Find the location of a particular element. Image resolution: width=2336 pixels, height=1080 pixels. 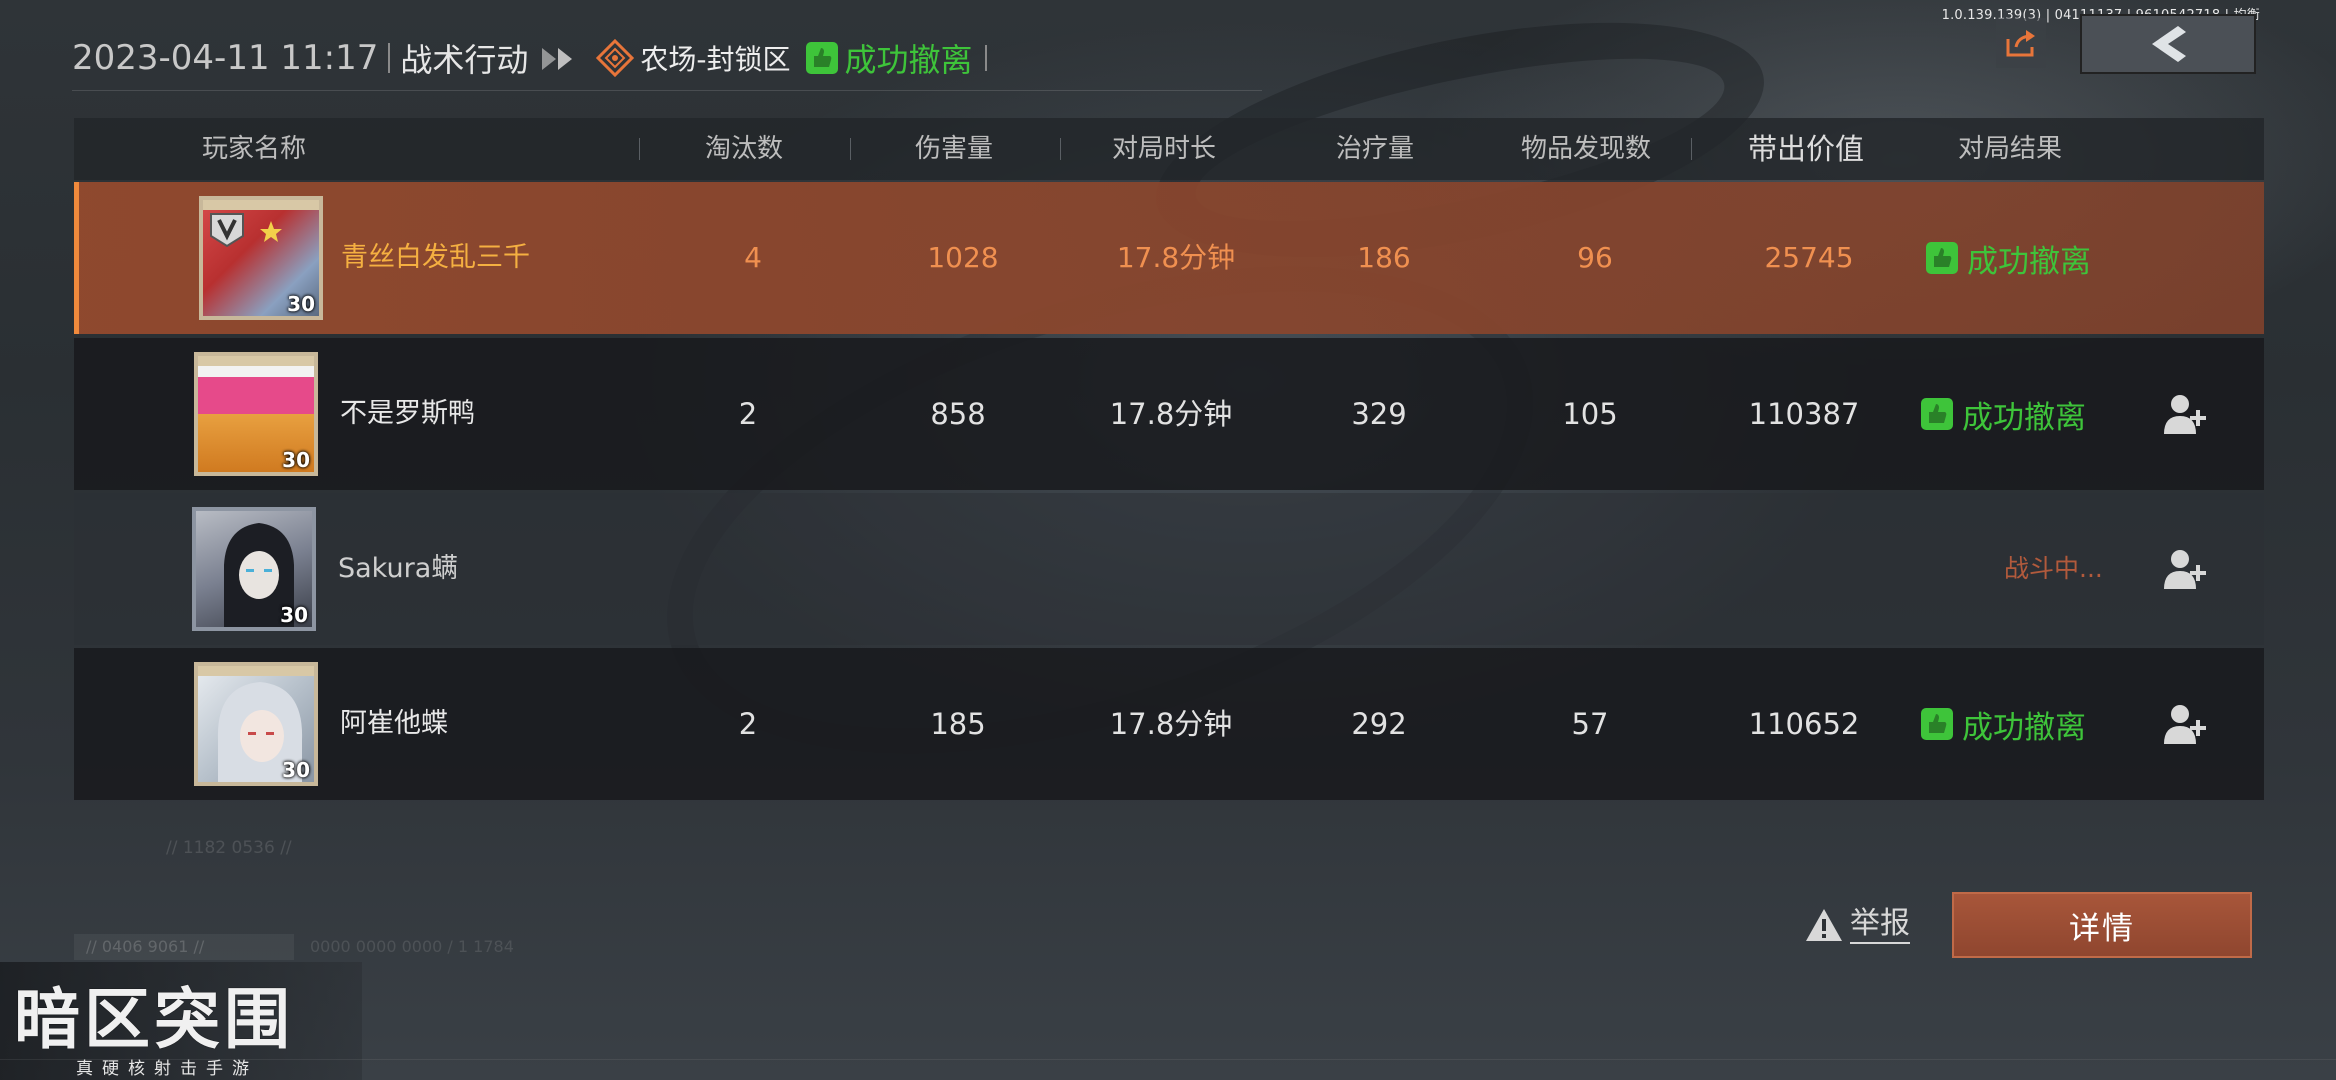

match-datetime: 2023-04-11 11:17 is located at coordinates (225, 58).